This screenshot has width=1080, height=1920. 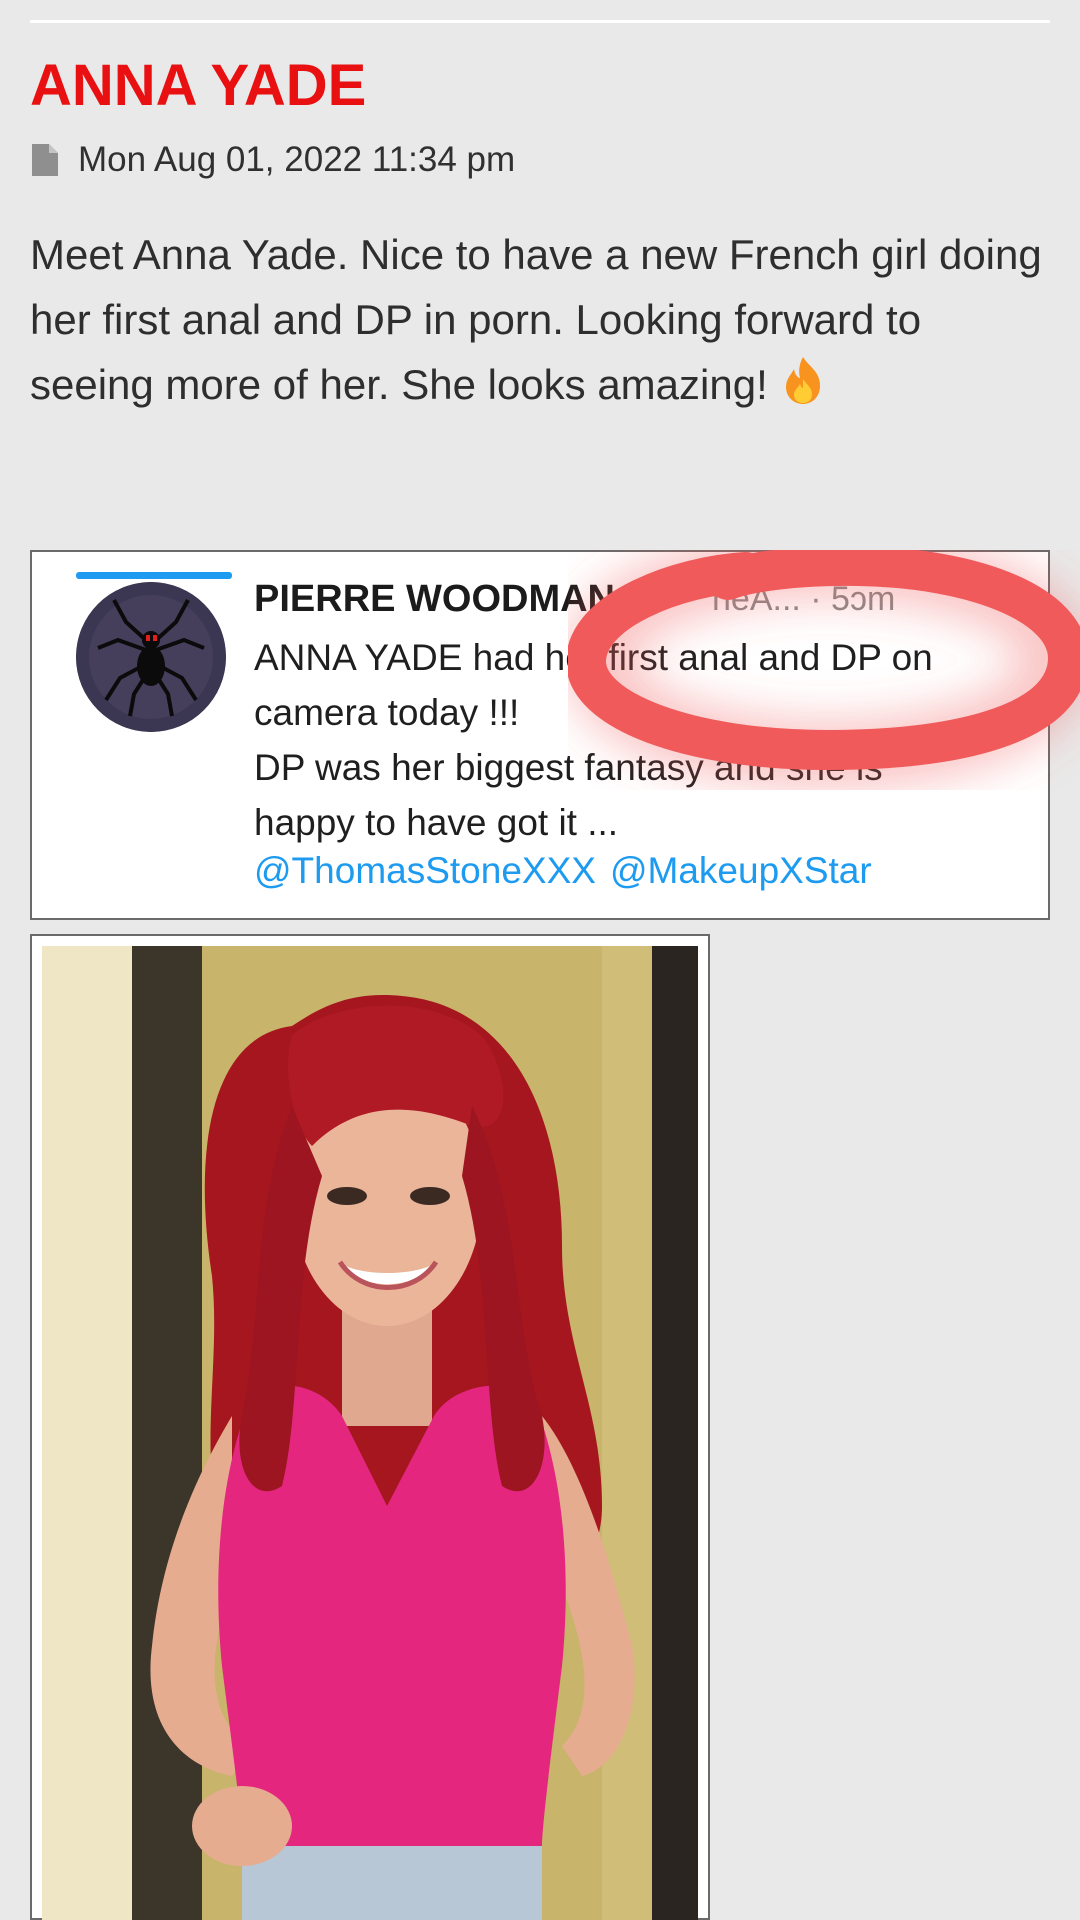 I want to click on spider-logo-icon, so click(x=151, y=657).